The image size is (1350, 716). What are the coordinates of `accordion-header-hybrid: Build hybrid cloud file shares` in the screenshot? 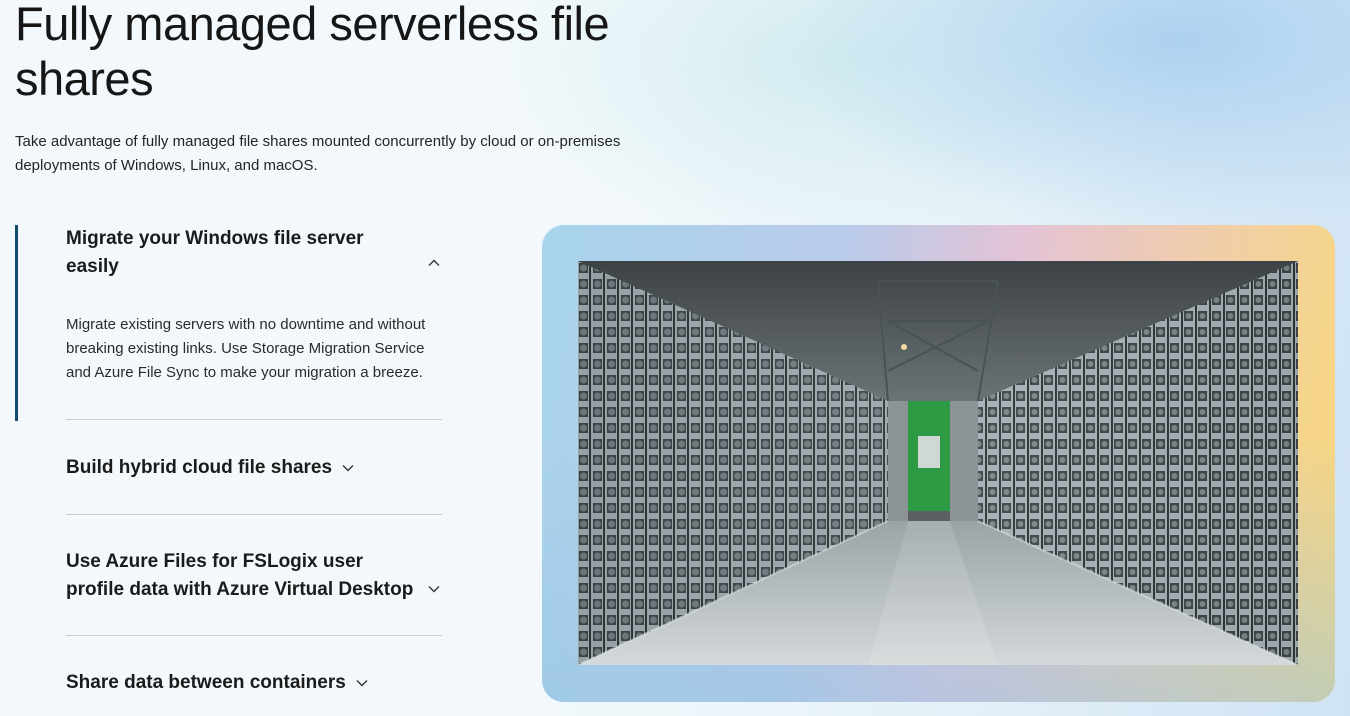 It's located at (255, 468).